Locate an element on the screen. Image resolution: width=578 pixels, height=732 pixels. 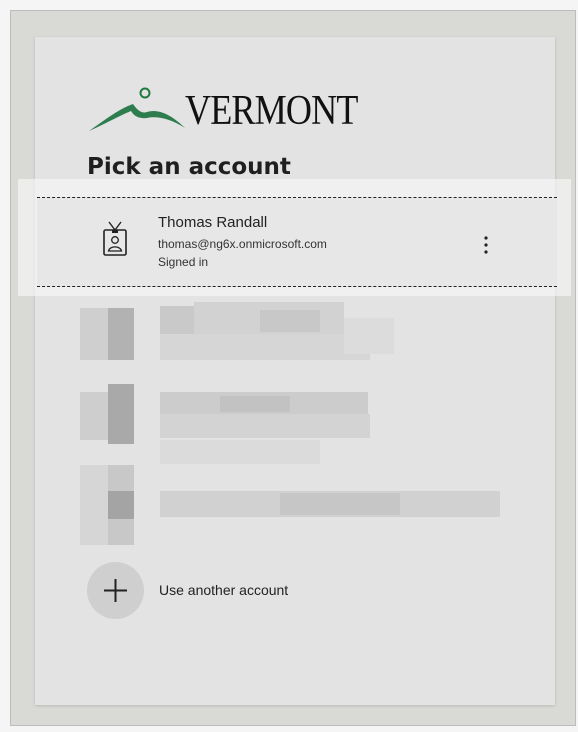
account-status: Signed in is located at coordinates (183, 262).